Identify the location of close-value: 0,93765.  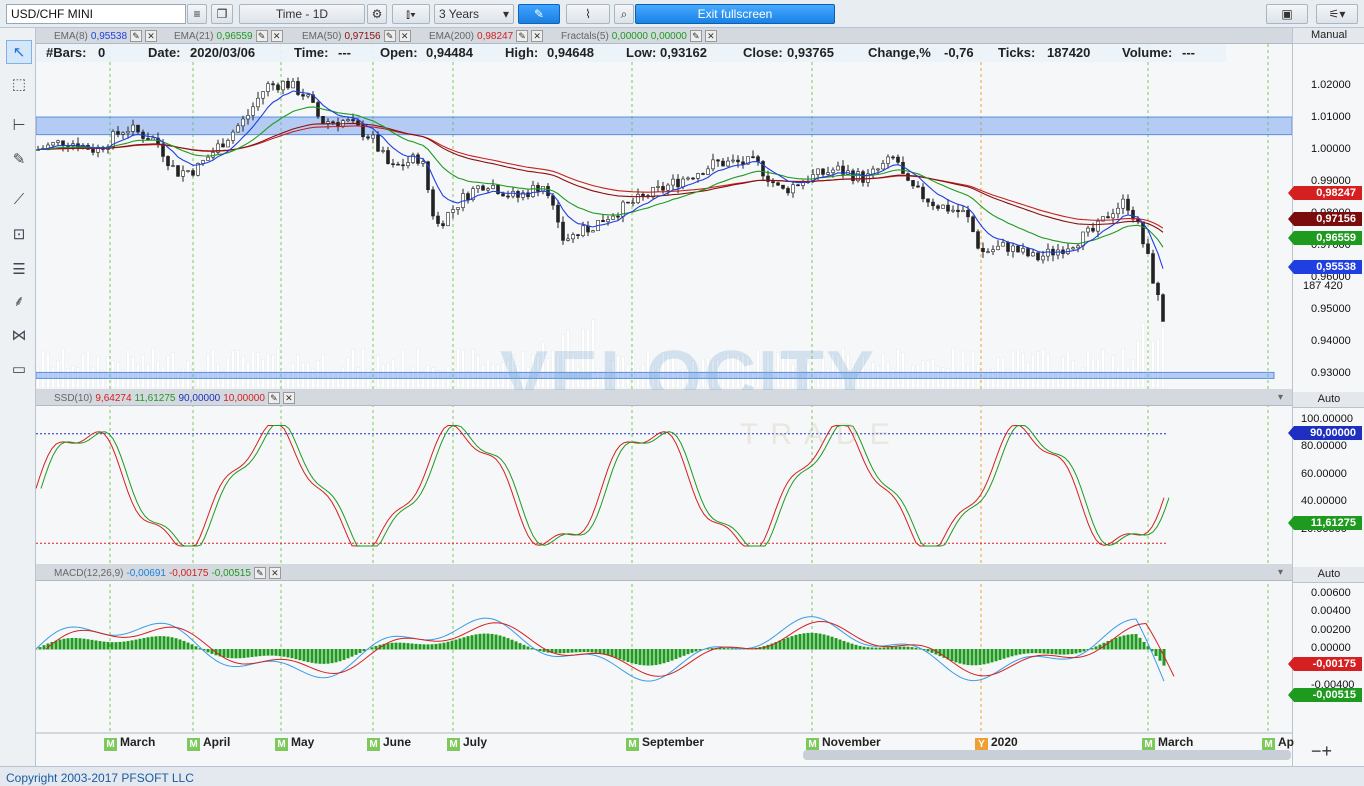
(810, 52).